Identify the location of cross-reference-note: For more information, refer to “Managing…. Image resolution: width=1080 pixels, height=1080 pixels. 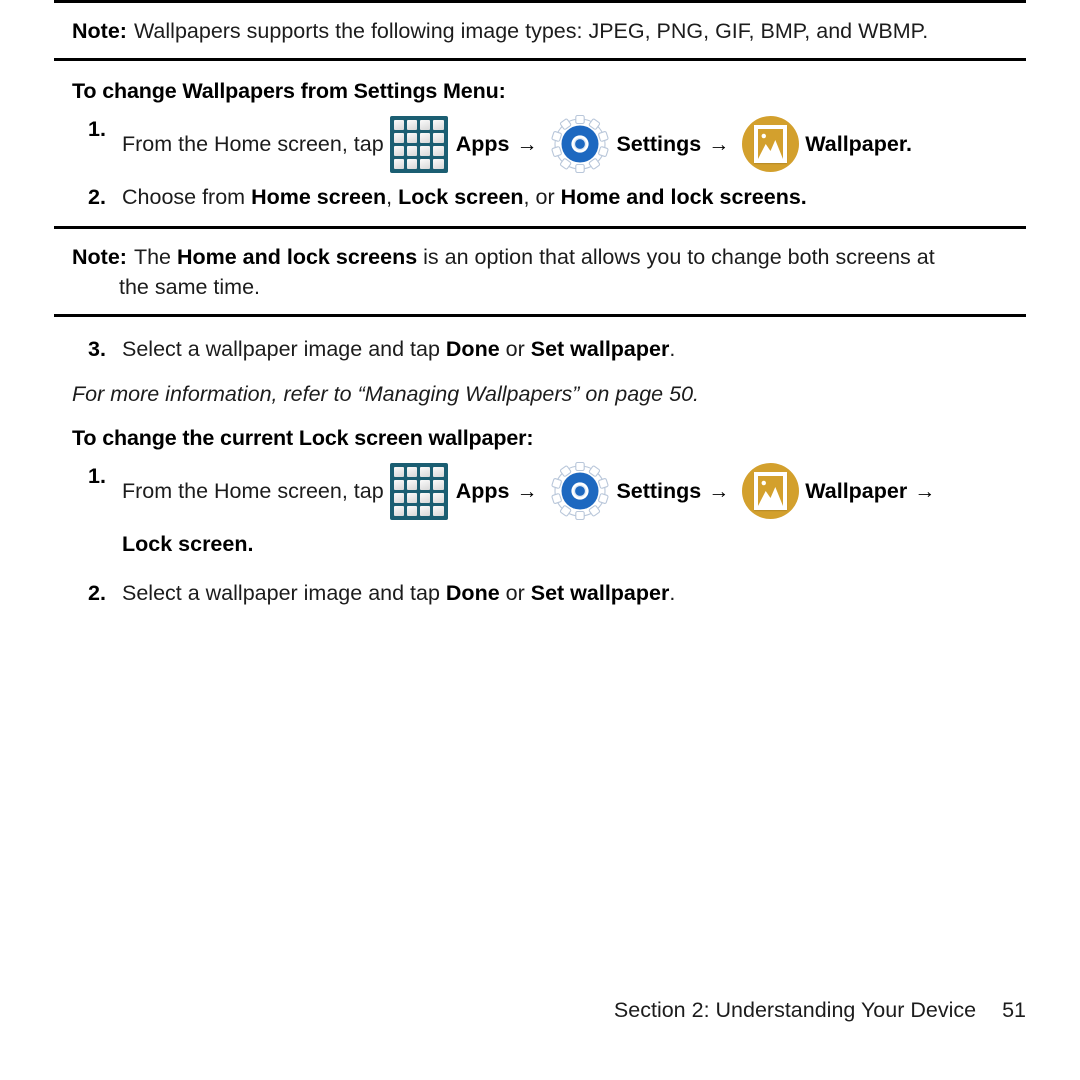
(385, 394).